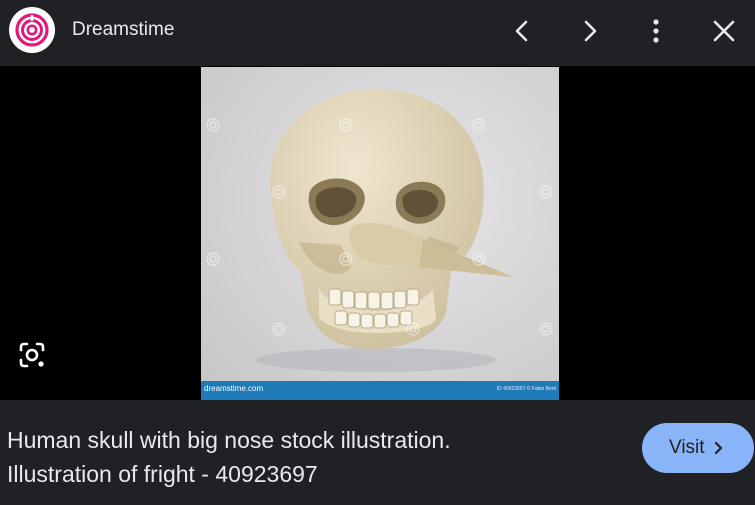 The image size is (755, 505). What do you see at coordinates (123, 30) in the screenshot?
I see `site-name: Dreamstime` at bounding box center [123, 30].